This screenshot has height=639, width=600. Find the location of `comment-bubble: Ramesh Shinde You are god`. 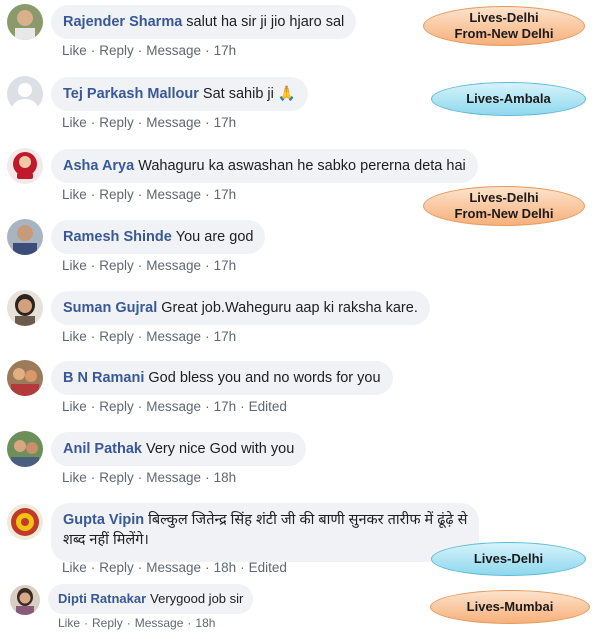

comment-bubble: Ramesh Shinde You are god is located at coordinates (158, 237).